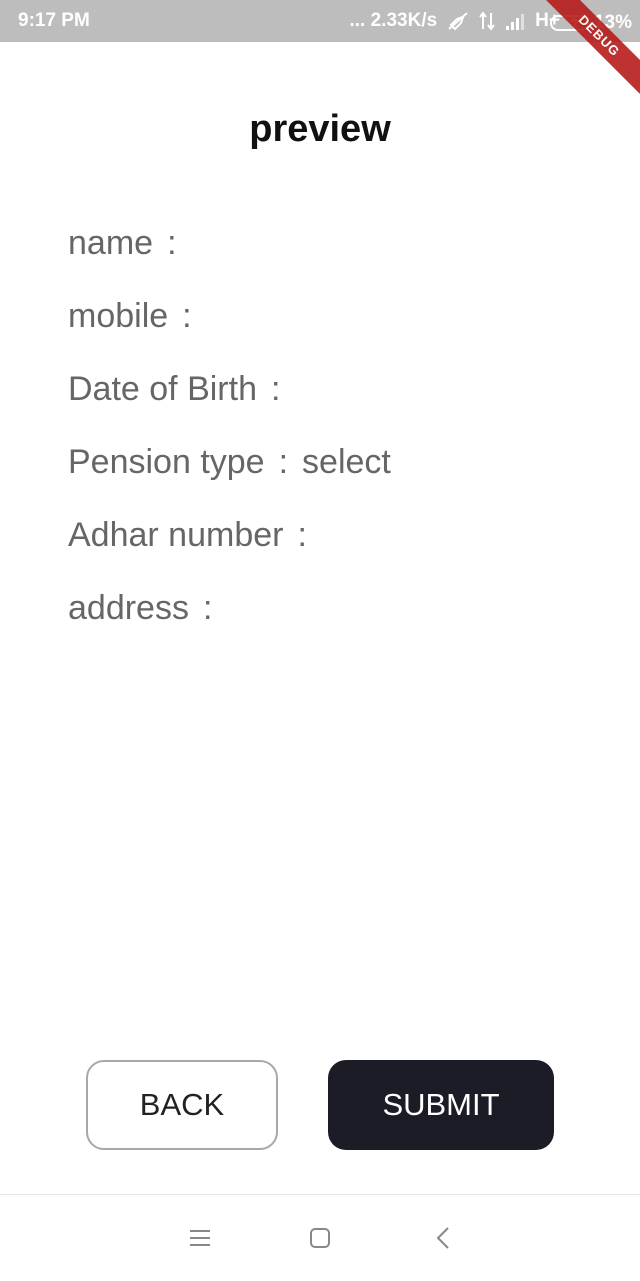 This screenshot has height=1281, width=640. What do you see at coordinates (515, 21) in the screenshot?
I see `signal-icon` at bounding box center [515, 21].